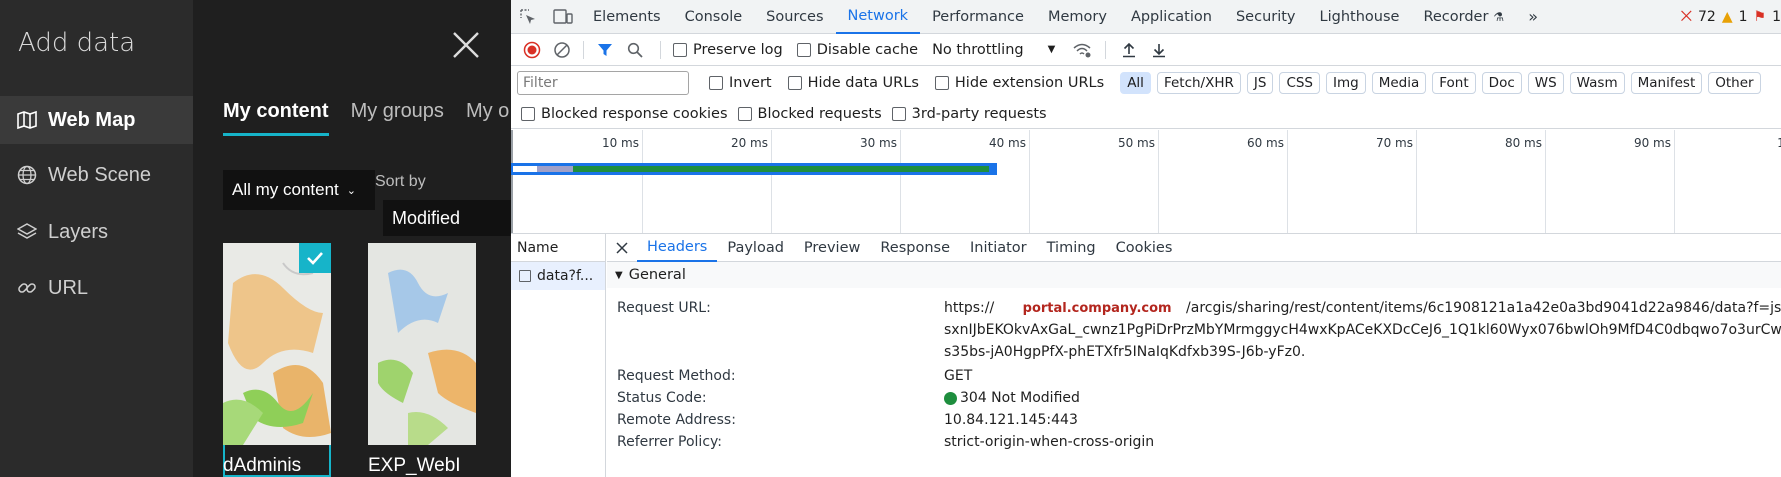 The height and width of the screenshot is (477, 1781). I want to click on type-filter-ws: WS, so click(1545, 83).